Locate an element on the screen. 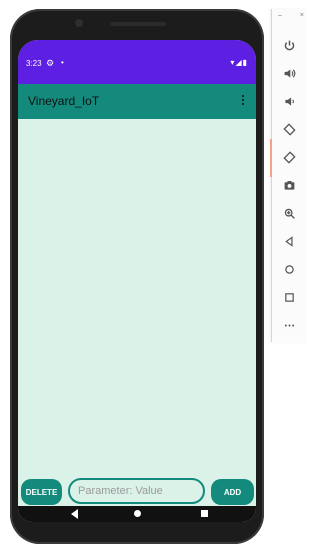 Image resolution: width=320 pixels, height=547 pixels. signal-icon: ◢ is located at coordinates (239, 62).